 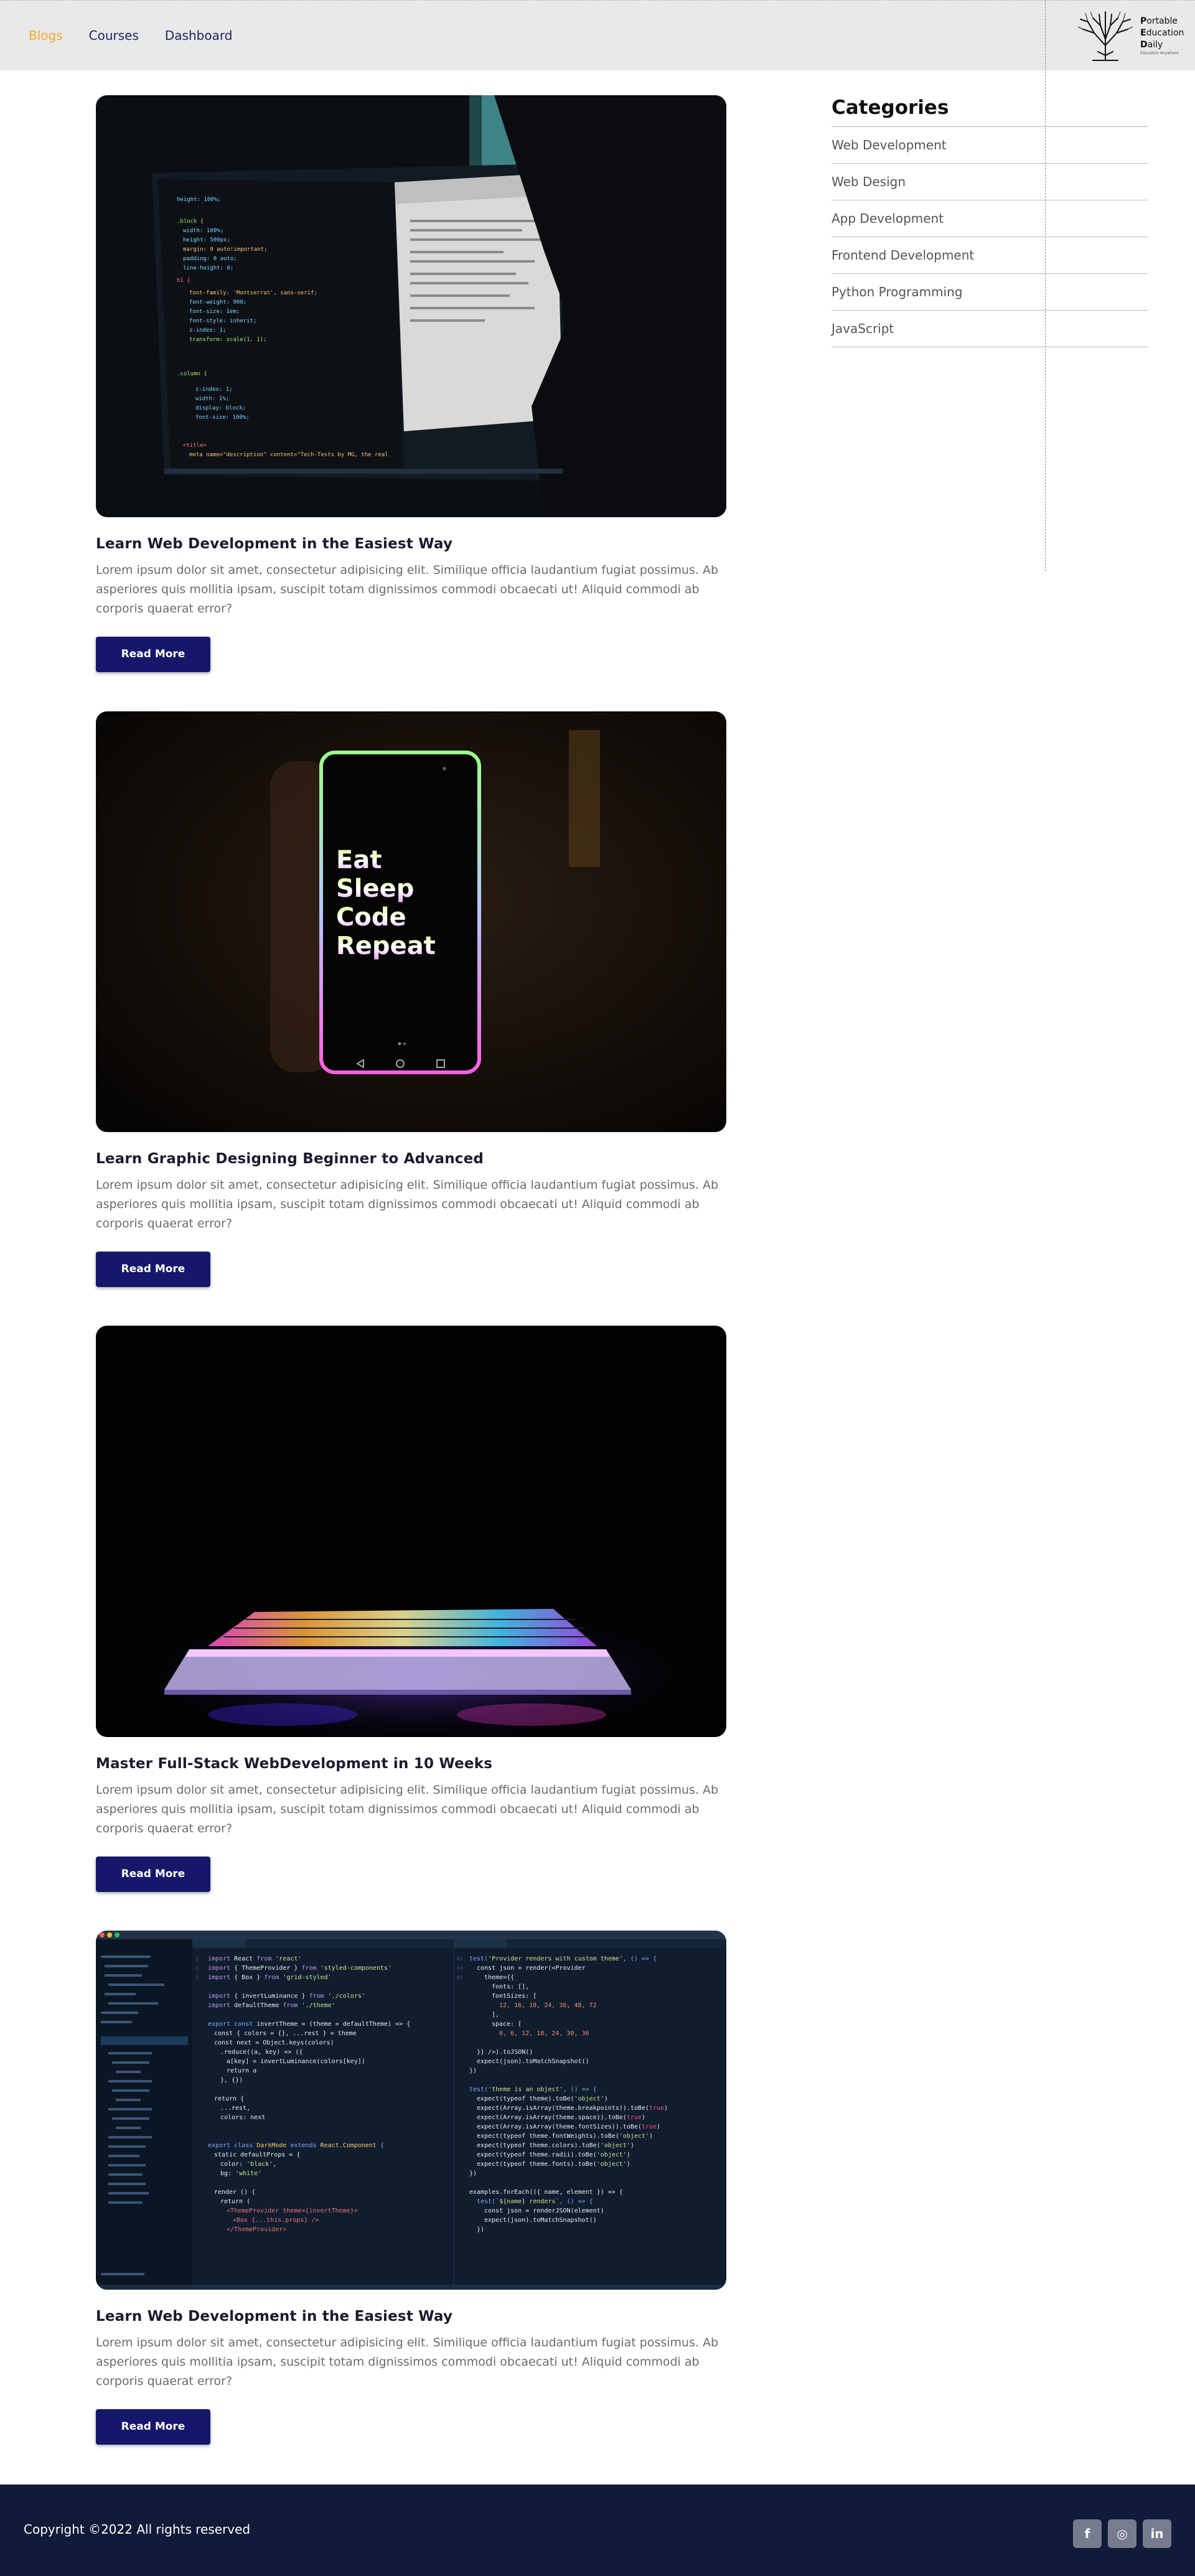 I want to click on svg-text: .reduce((a, key) => ({, so click(x=261, y=2052).